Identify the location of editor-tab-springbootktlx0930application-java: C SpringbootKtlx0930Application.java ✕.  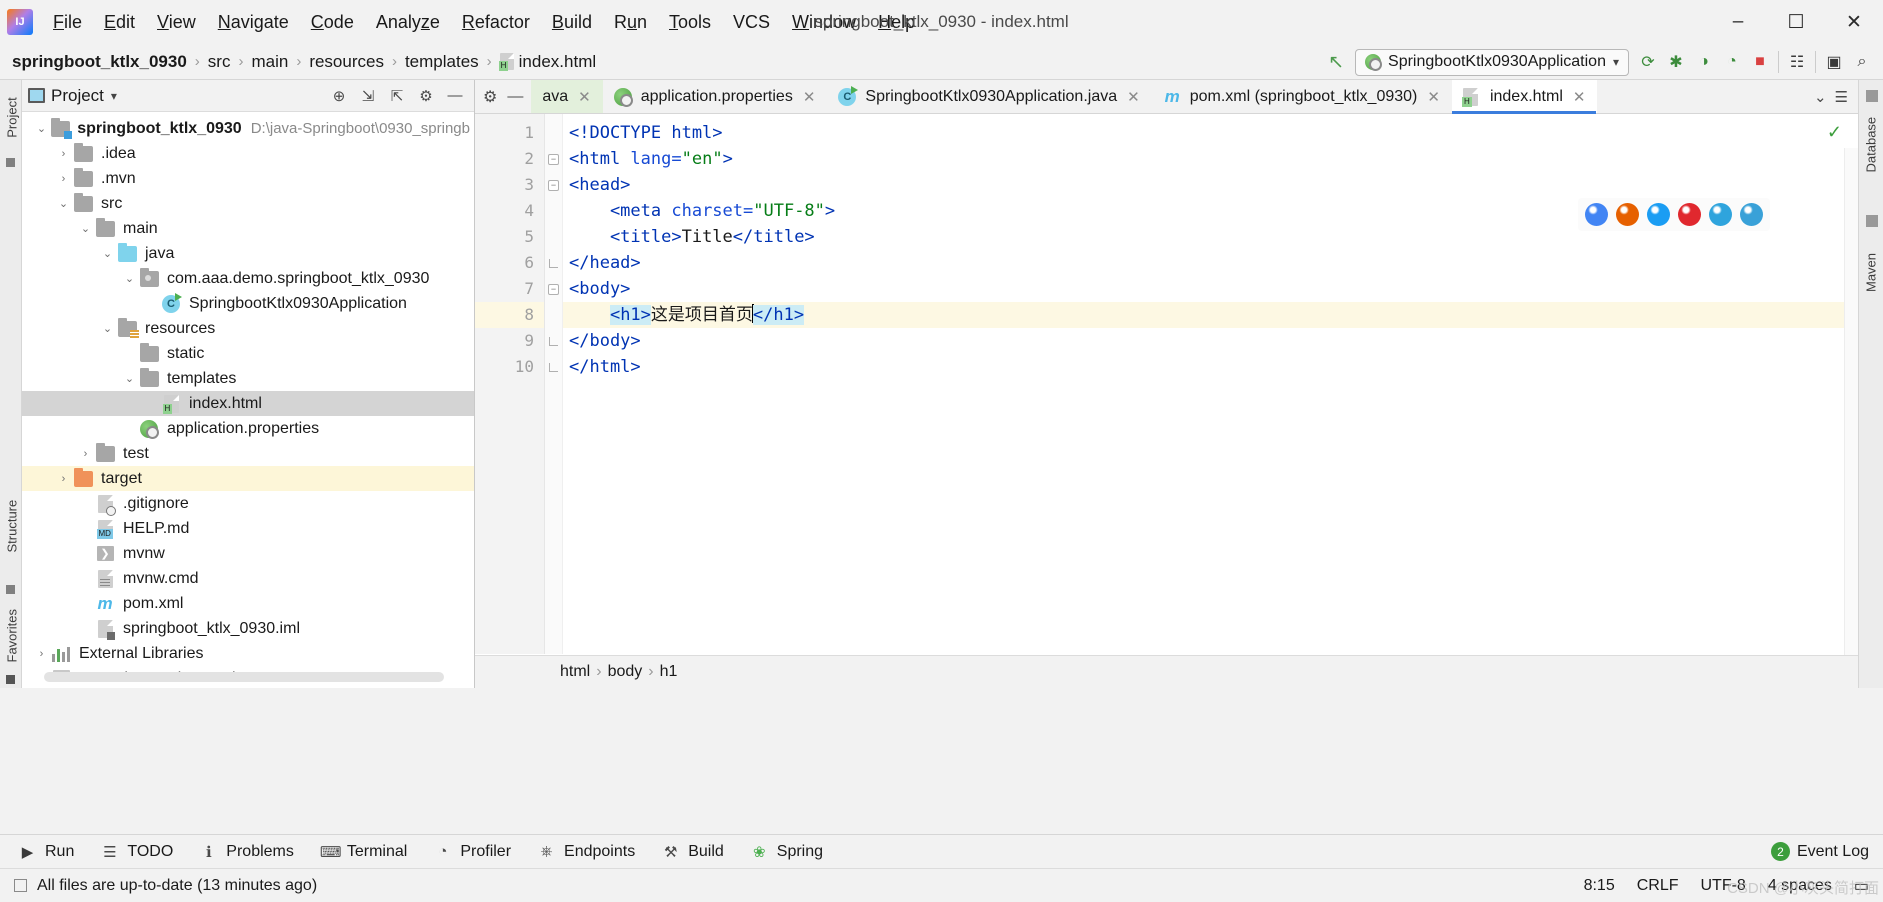
(989, 96).